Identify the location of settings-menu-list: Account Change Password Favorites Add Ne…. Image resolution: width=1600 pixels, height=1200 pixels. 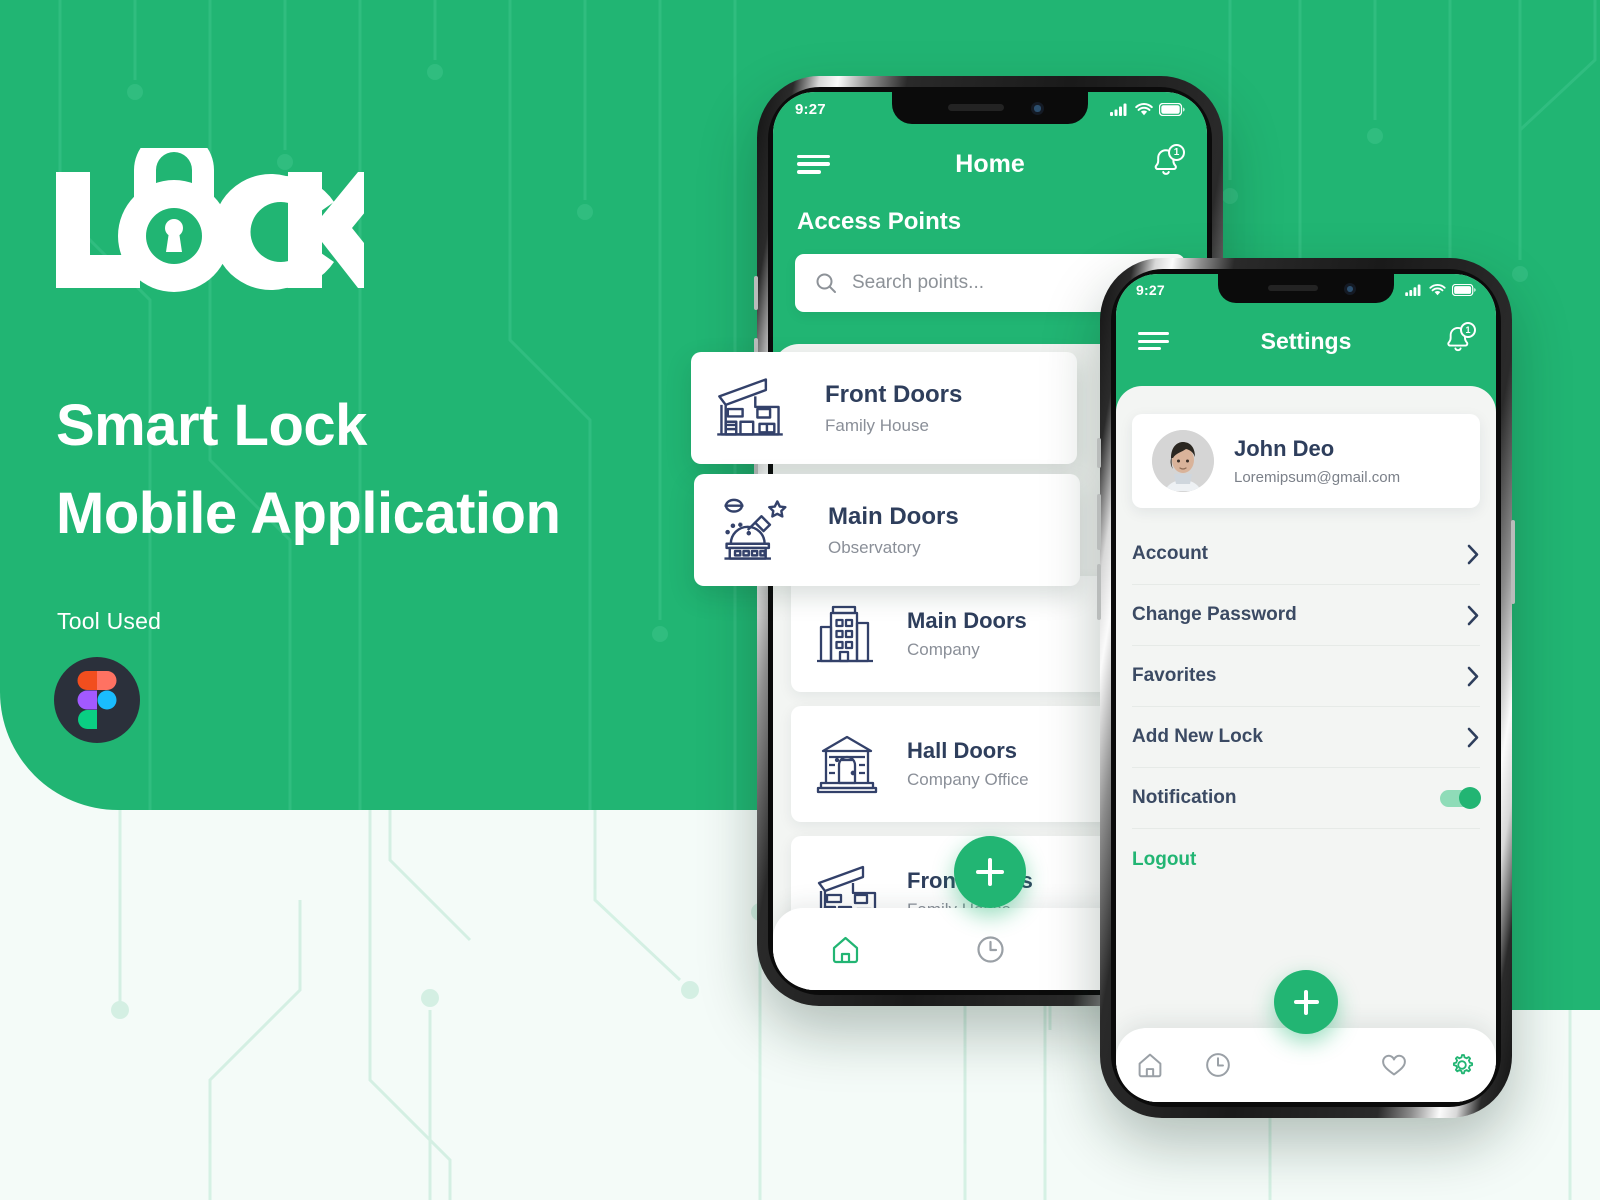
(1306, 707).